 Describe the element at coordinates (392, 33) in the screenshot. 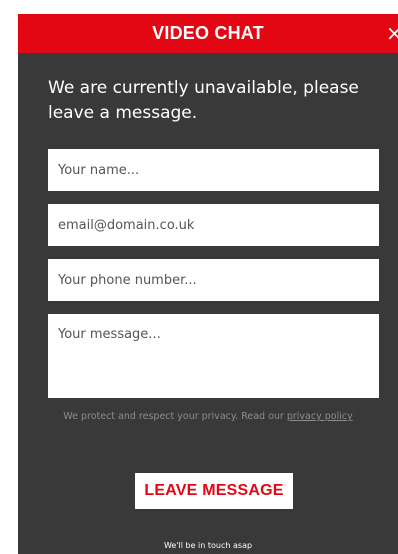

I see `close-icon: ×` at that location.